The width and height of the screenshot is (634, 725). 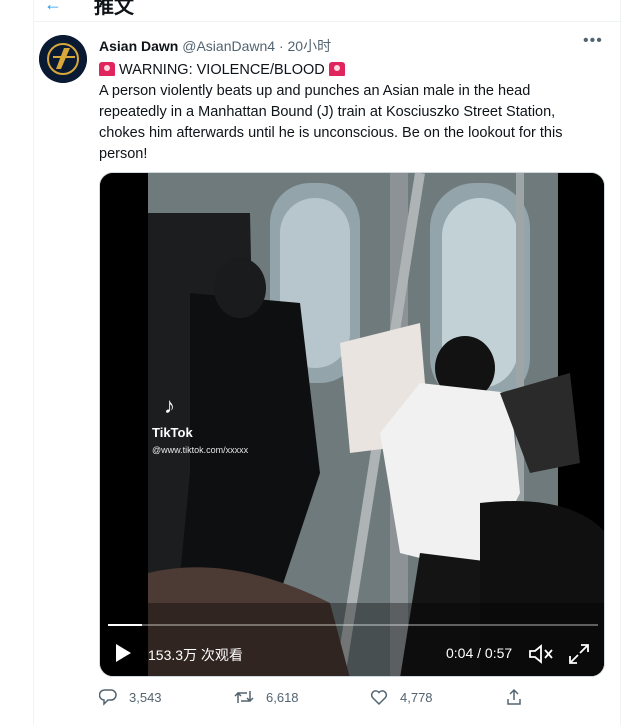 What do you see at coordinates (228, 46) in the screenshot?
I see `handle: @AsianDawn4` at bounding box center [228, 46].